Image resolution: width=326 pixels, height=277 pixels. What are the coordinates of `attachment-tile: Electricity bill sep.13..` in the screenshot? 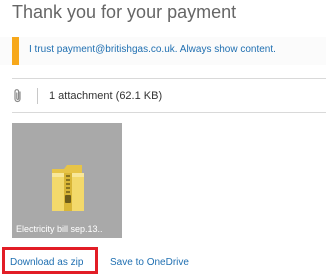 It's located at (67, 180).